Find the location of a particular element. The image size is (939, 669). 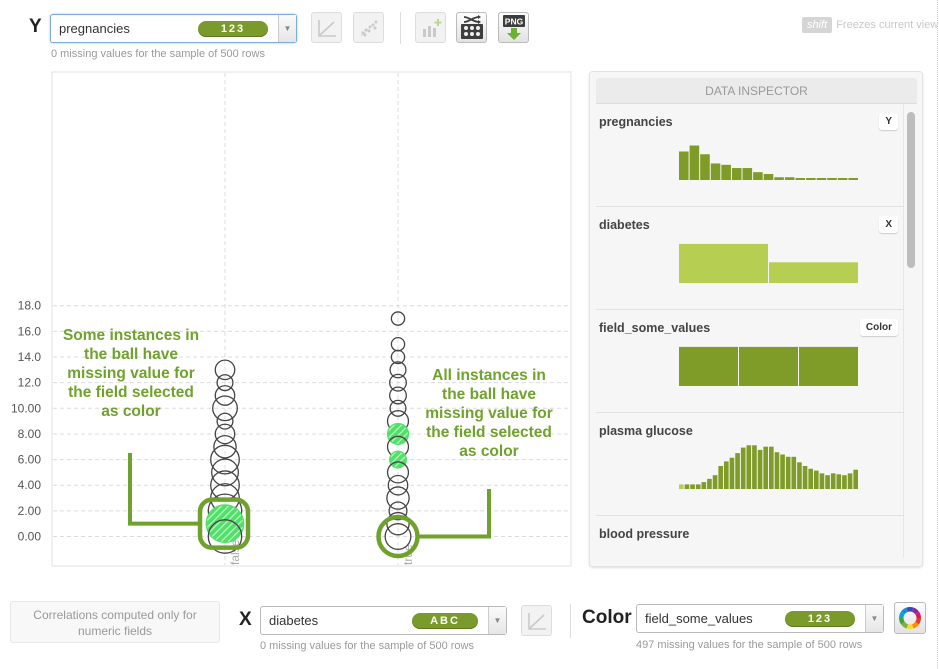

scatter-icon is located at coordinates (369, 28).